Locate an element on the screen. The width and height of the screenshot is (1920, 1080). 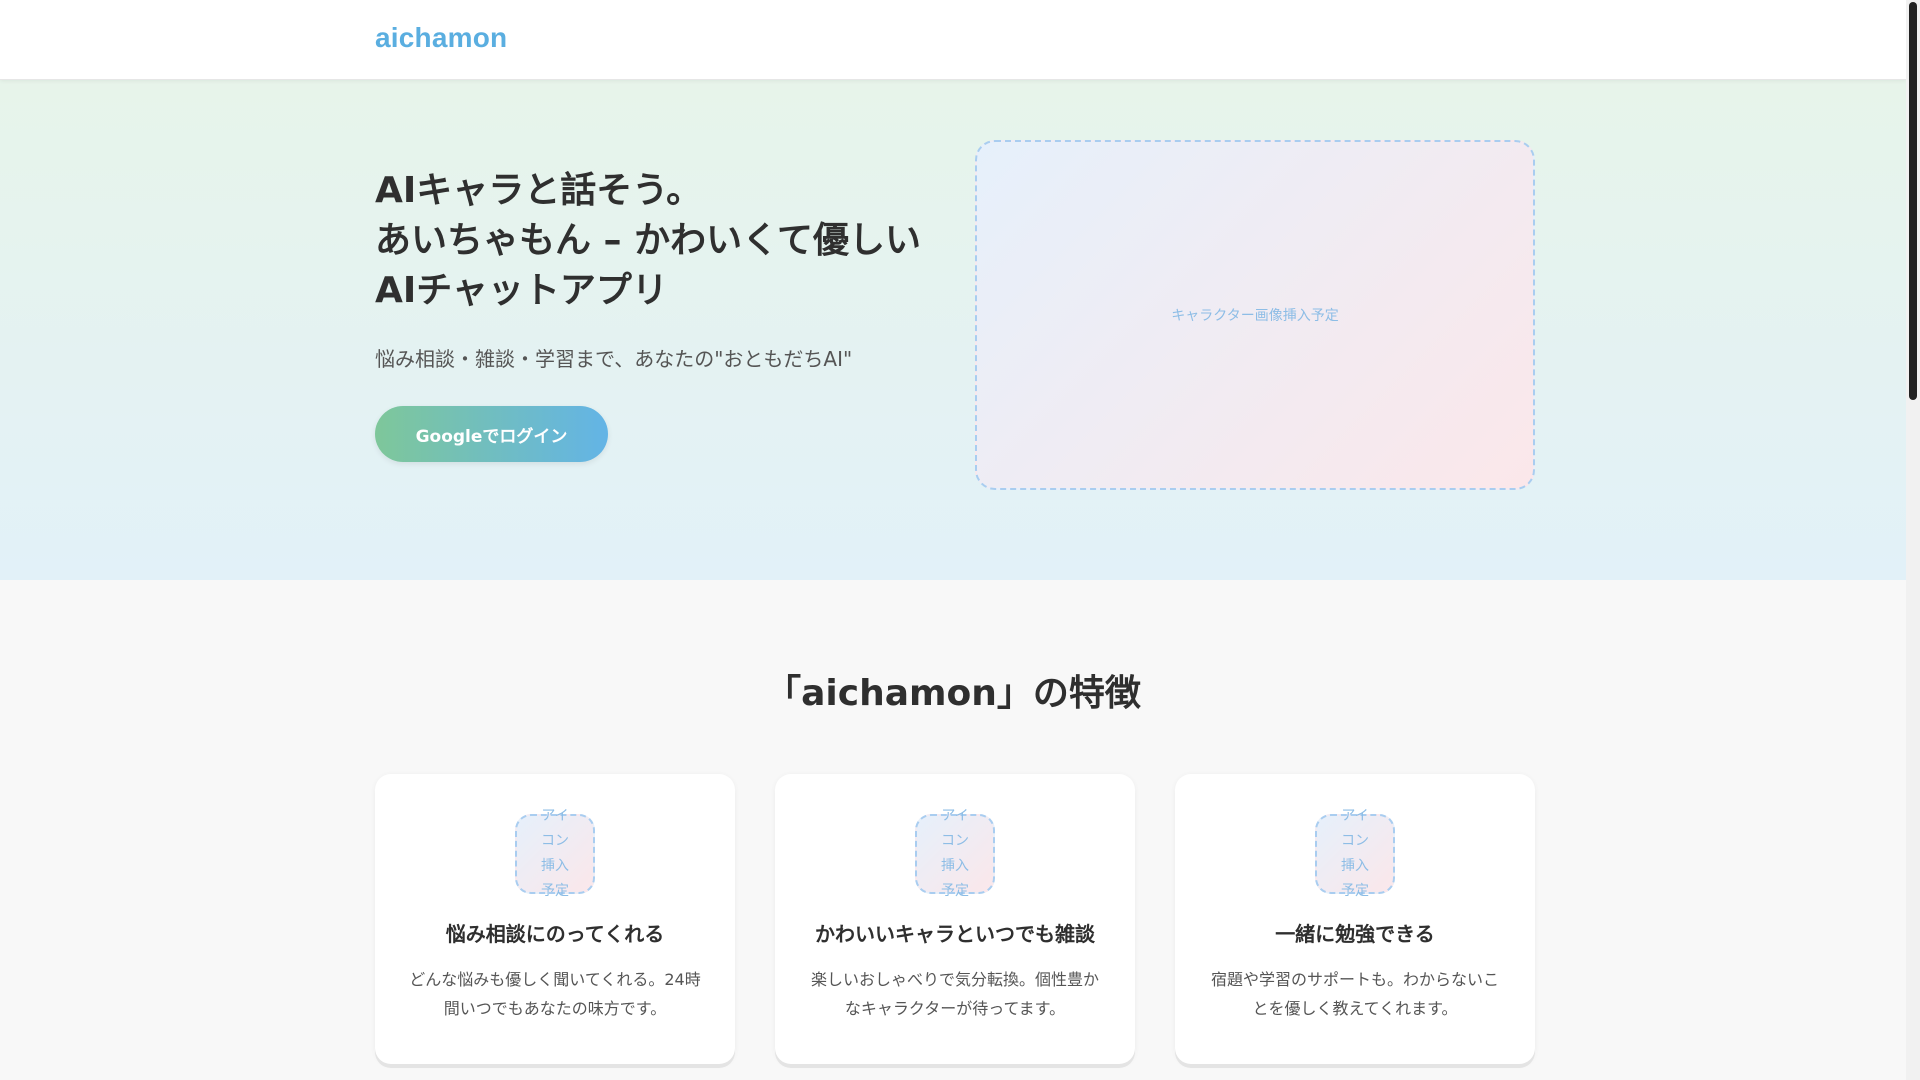
character-image-placeholder-label: キャラクター画像挿入予定 is located at coordinates (1255, 316).